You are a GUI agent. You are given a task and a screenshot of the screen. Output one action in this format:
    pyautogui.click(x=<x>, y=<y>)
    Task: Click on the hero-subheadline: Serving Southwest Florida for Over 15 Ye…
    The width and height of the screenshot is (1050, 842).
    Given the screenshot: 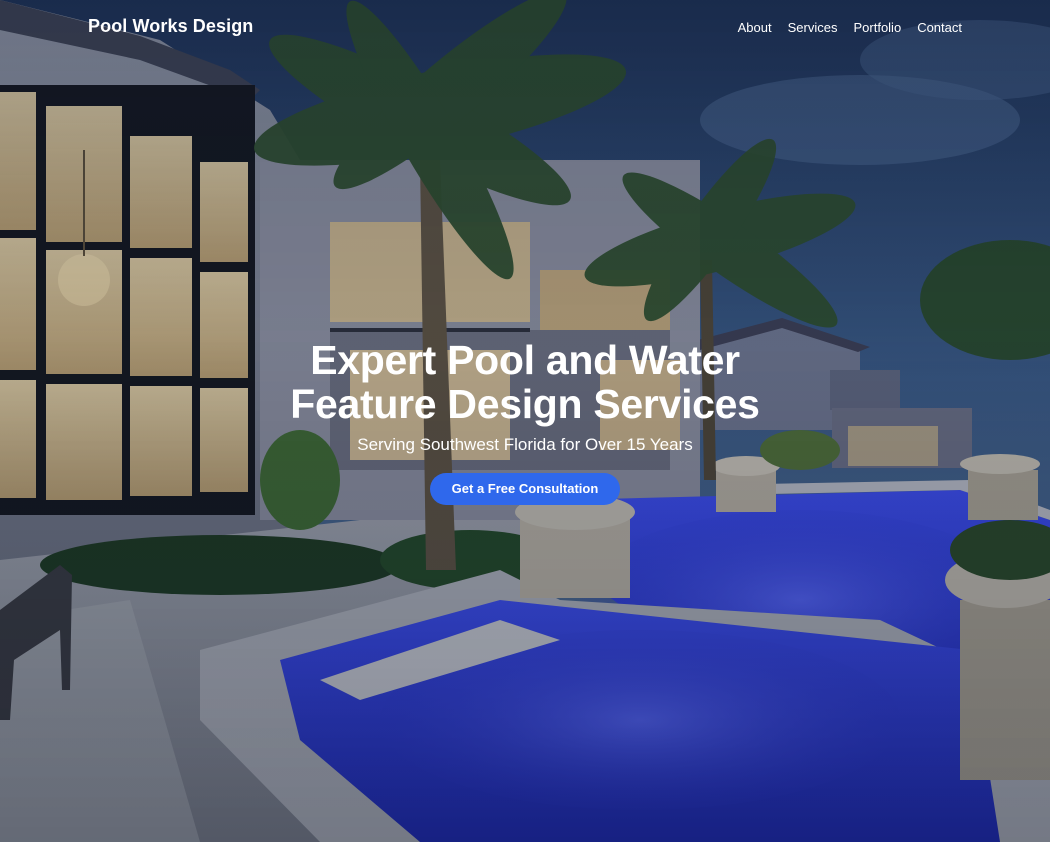 What is the action you would take?
    pyautogui.click(x=525, y=444)
    